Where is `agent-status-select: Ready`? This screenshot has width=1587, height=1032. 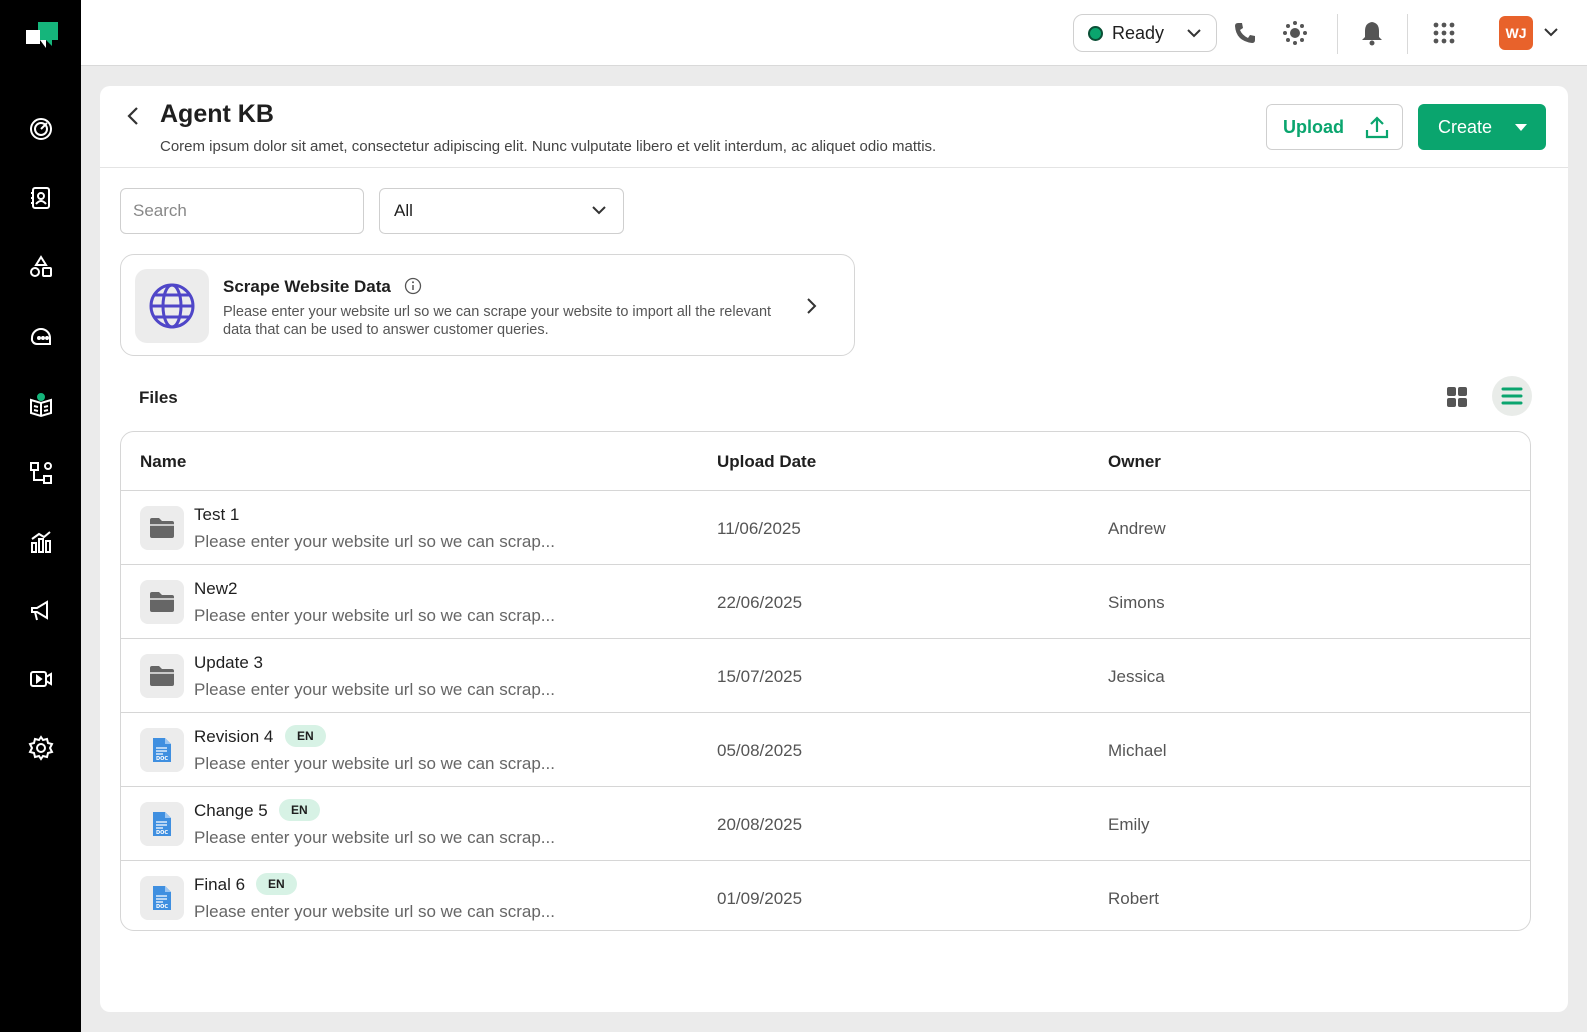 agent-status-select: Ready is located at coordinates (1145, 33).